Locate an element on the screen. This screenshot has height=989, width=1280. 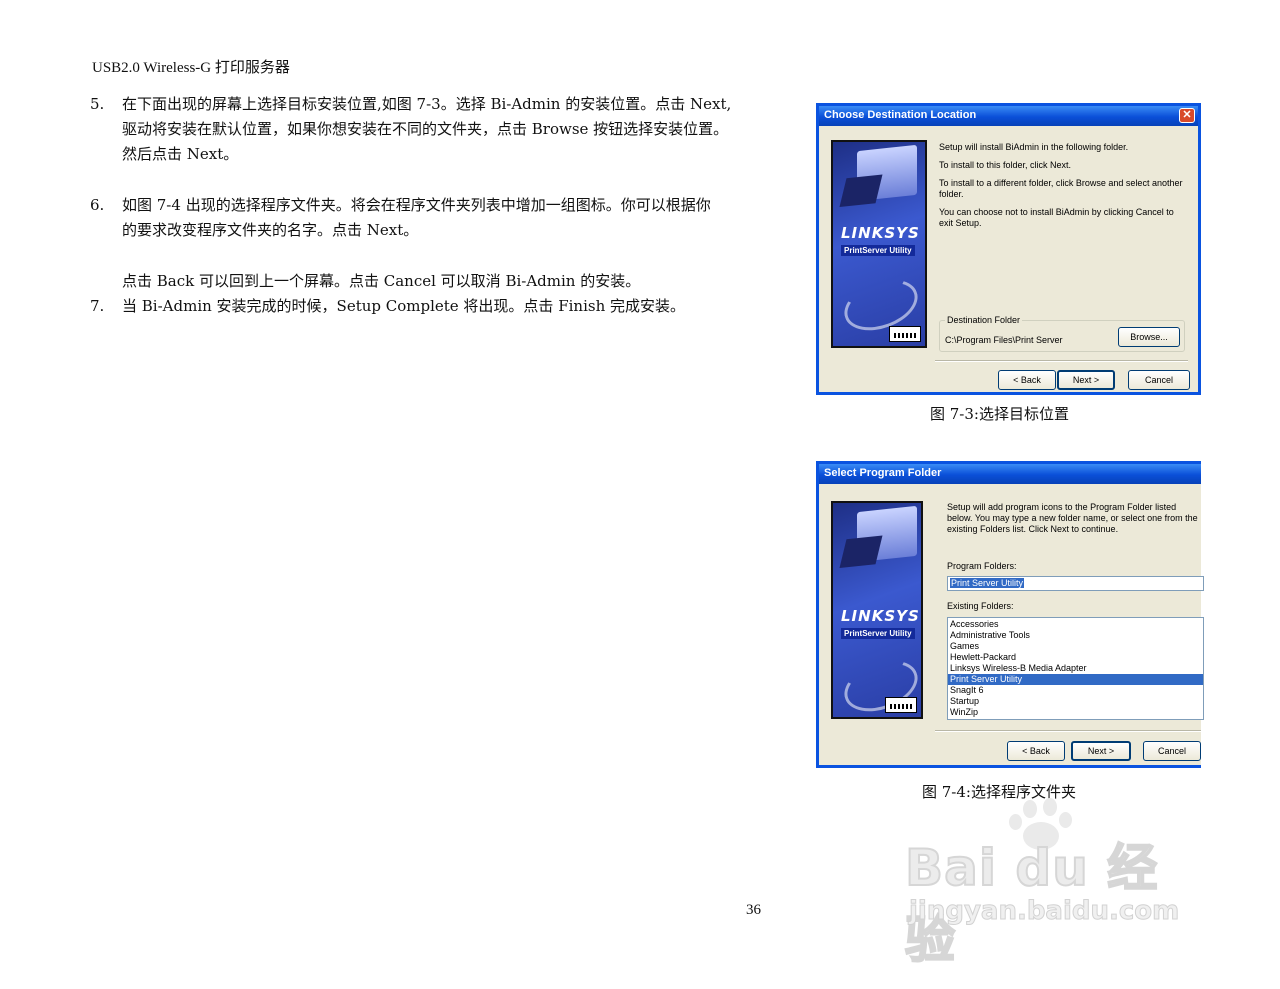
list-item-selected: Print Server Utility is located at coordinates (1075, 679).